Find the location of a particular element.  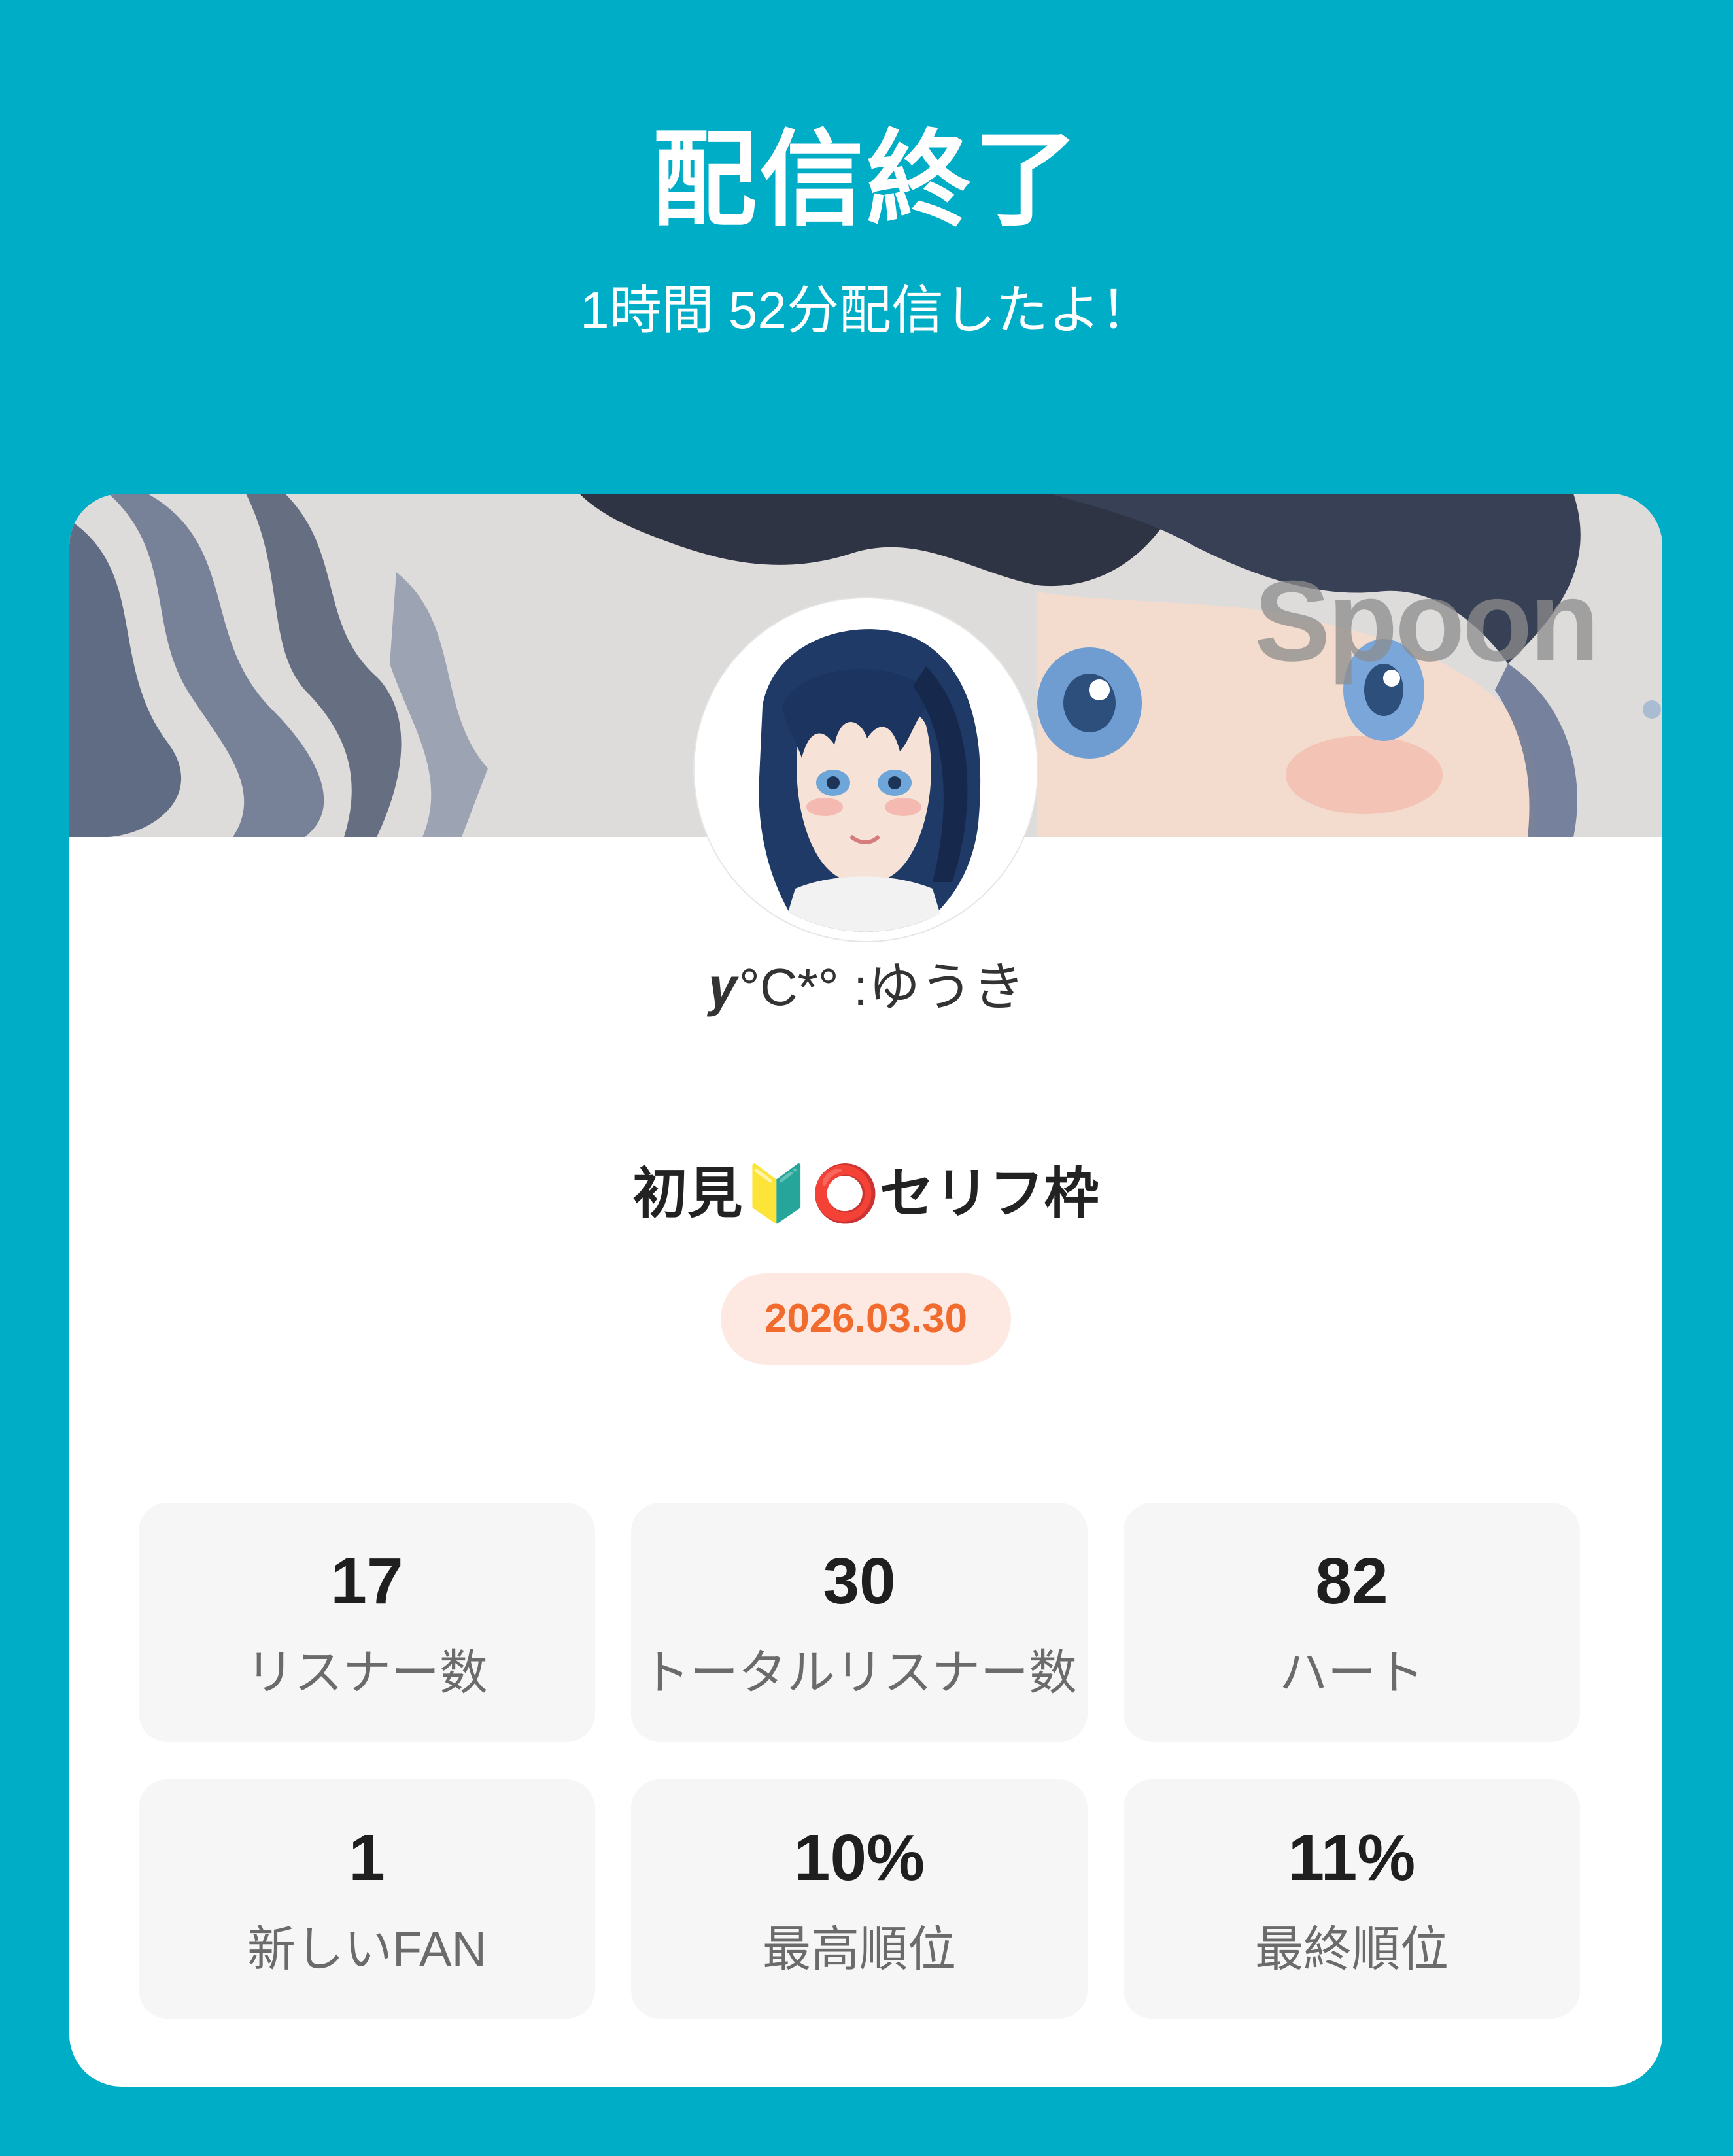

username: 𝒚°C*° :ゆうき is located at coordinates (865, 987).